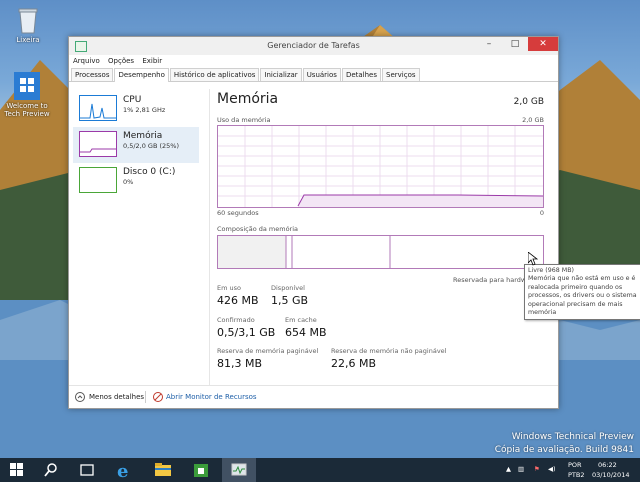  I want to click on store-icon, so click(201, 470).